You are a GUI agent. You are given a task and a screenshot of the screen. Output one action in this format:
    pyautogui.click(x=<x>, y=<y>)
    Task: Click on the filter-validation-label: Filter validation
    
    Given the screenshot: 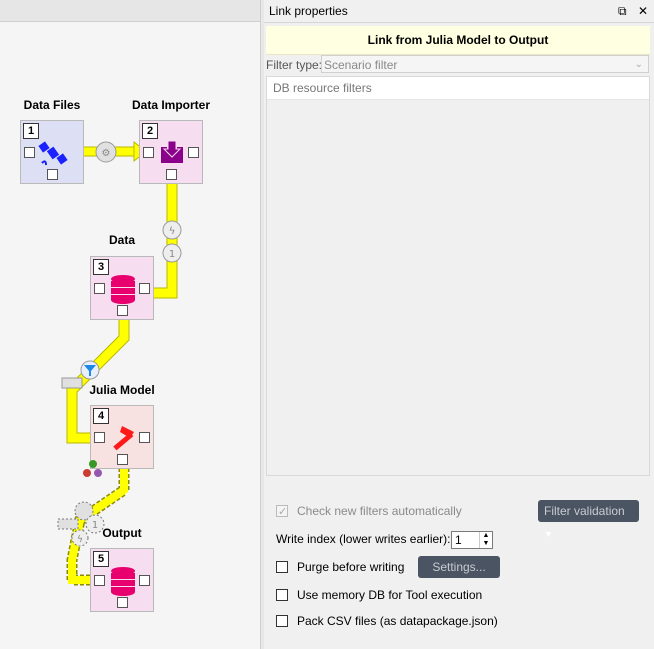 What is the action you would take?
    pyautogui.click(x=584, y=511)
    